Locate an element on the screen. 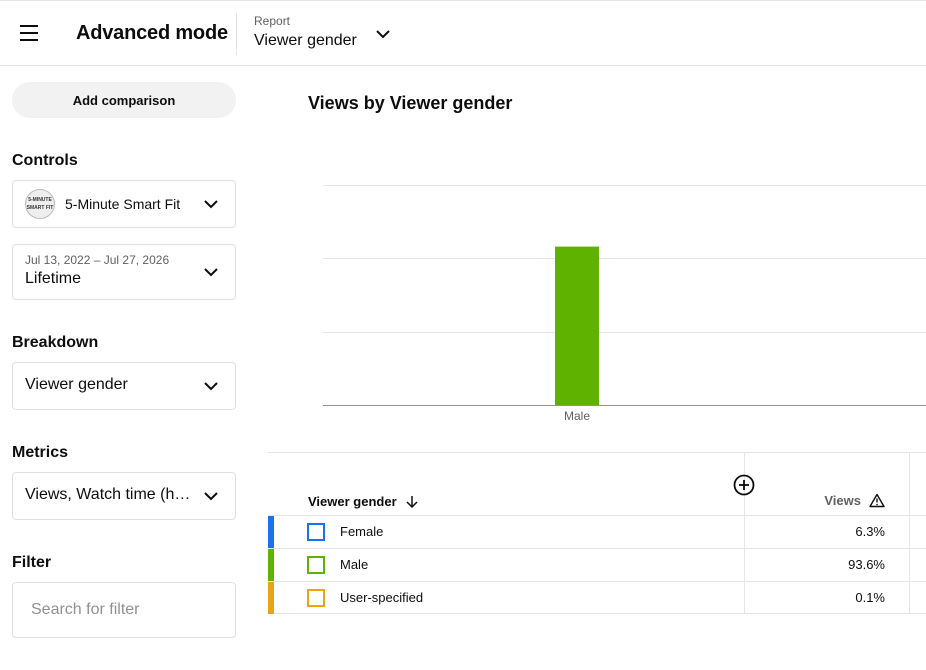  breakdown-value: Viewer gender is located at coordinates (76, 384).